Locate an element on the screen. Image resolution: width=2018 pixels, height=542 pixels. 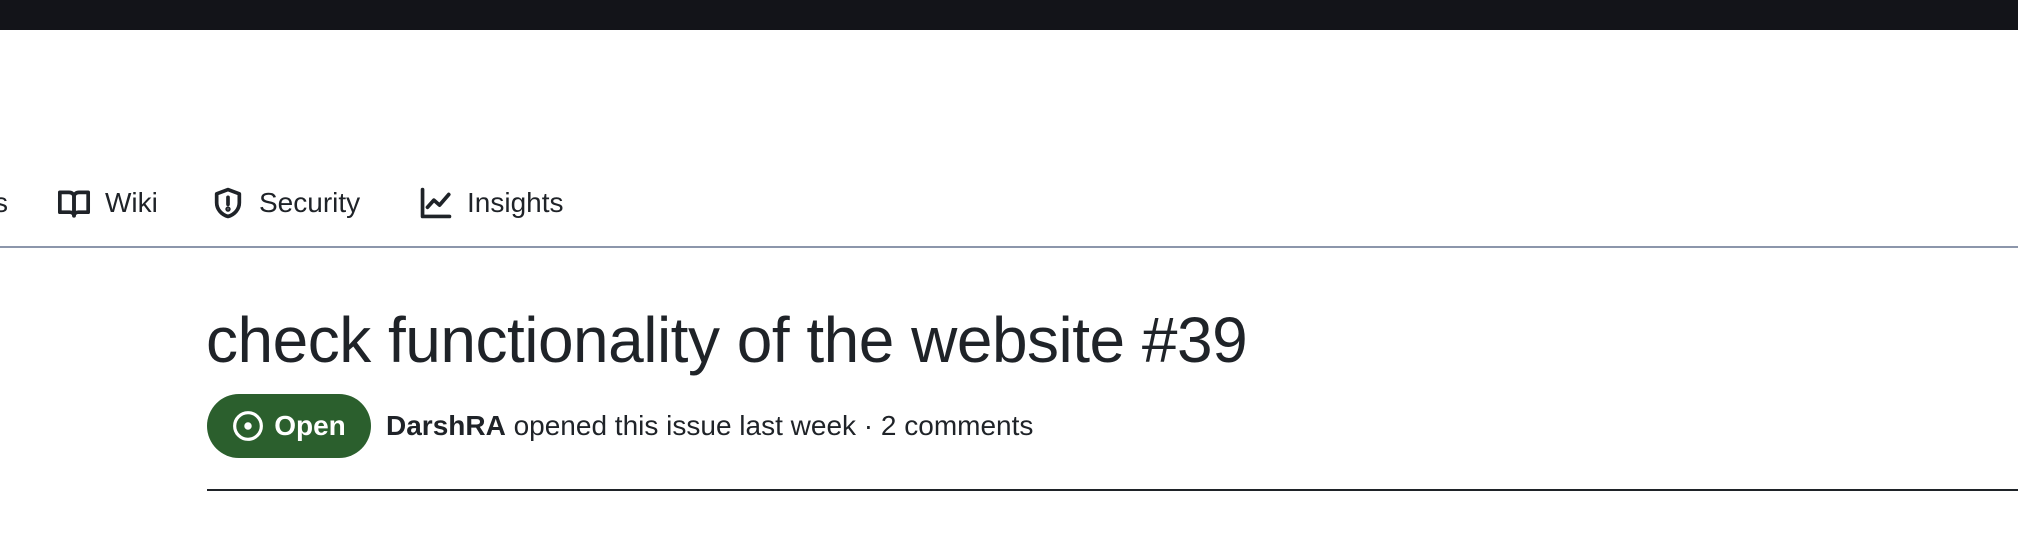
book-icon is located at coordinates (74, 203).